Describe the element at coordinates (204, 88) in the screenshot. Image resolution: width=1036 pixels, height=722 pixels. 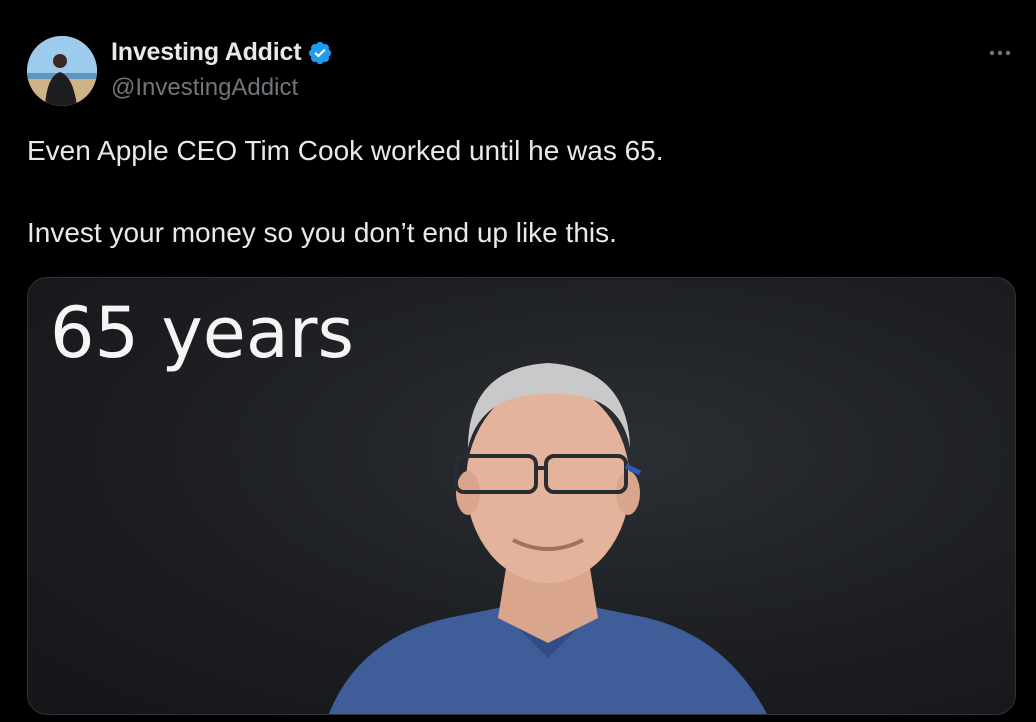
I see `author-handle: @InvestingAddict` at that location.